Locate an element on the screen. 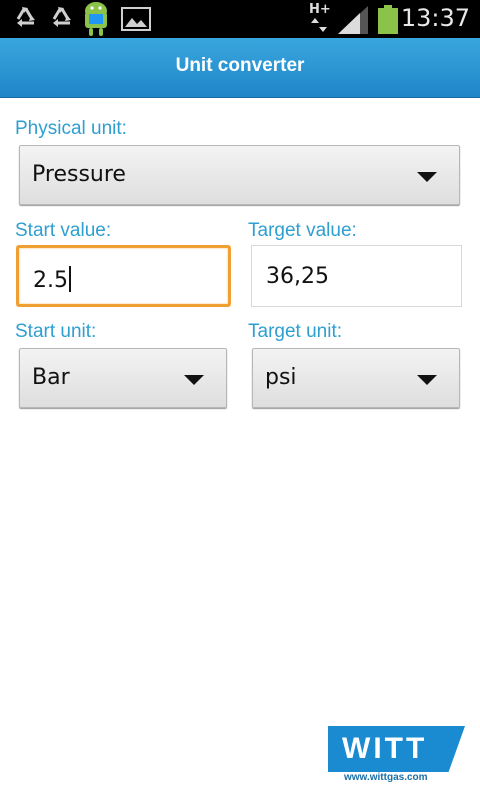  start-unit-label: Start unit: is located at coordinates (56, 331).